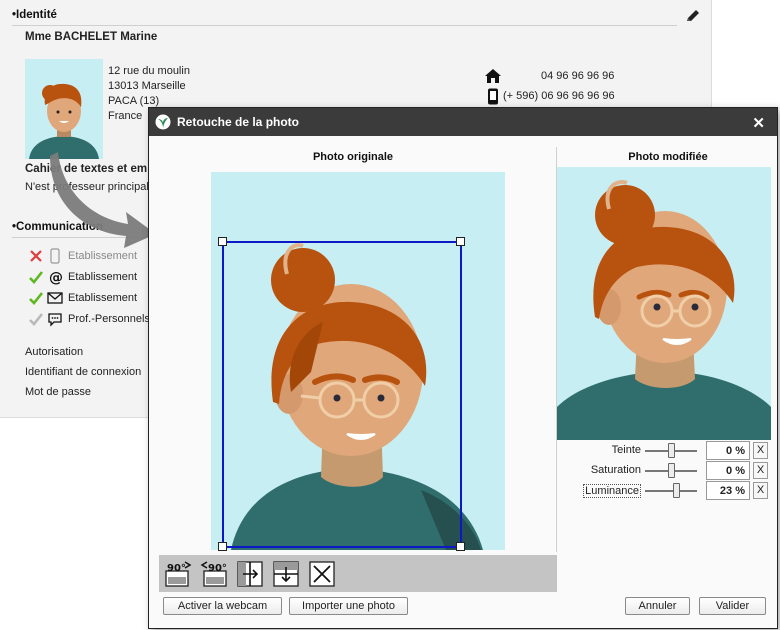 The image size is (780, 630). What do you see at coordinates (626, 450) in the screenshot?
I see `hue-label: Teinte` at bounding box center [626, 450].